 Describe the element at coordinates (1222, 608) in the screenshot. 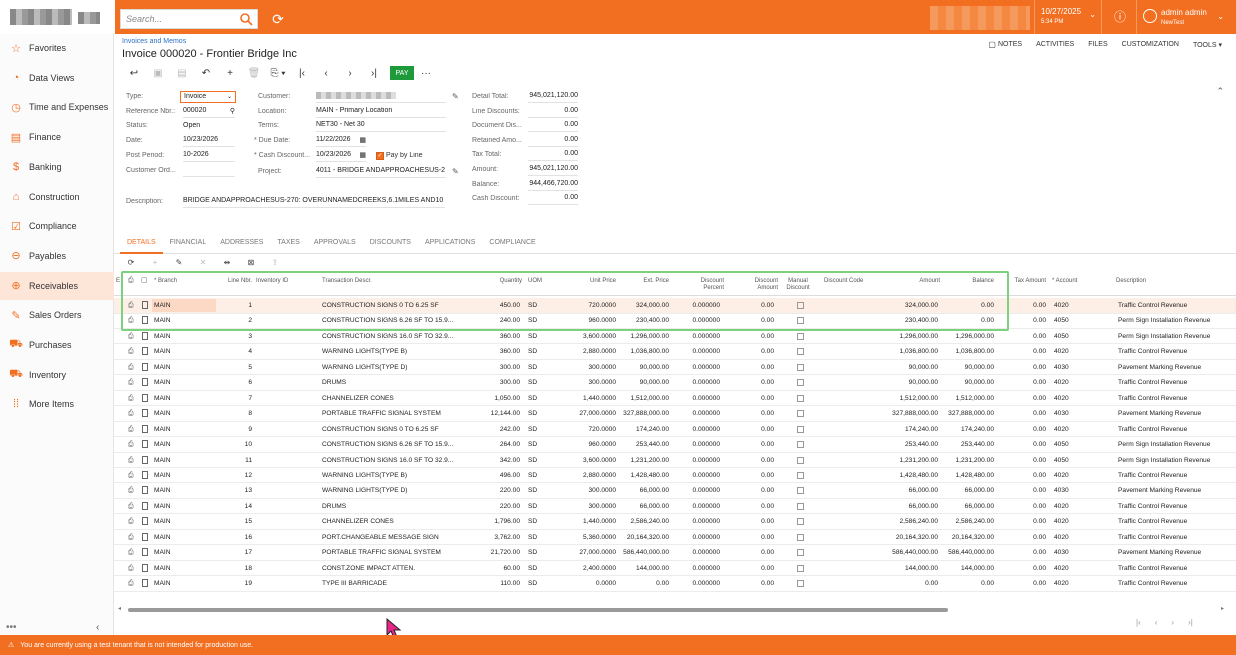

I see `scroll-right-icon: ▸` at that location.